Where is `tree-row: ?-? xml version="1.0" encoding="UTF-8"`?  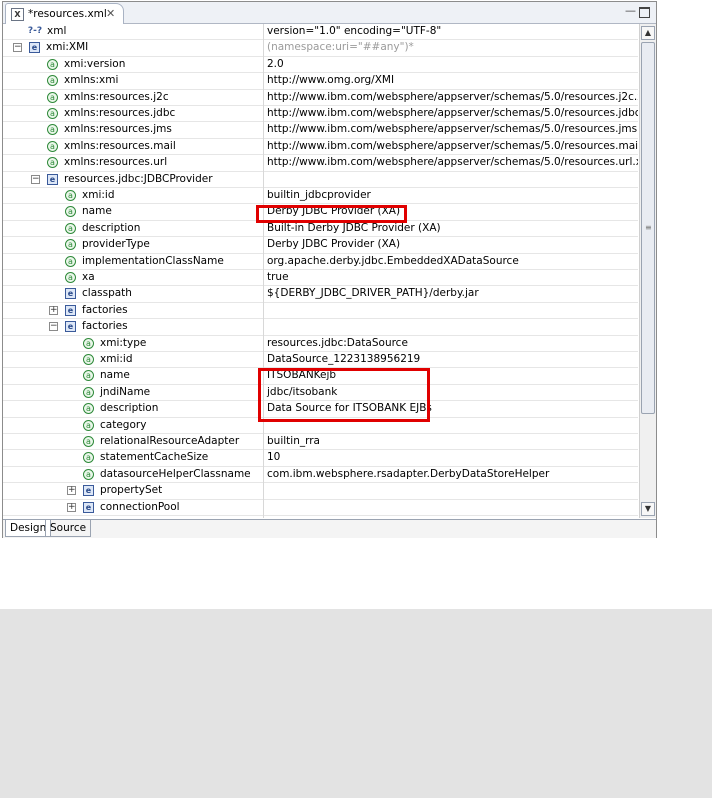 tree-row: ?-? xml version="1.0" encoding="UTF-8" is located at coordinates (320, 32).